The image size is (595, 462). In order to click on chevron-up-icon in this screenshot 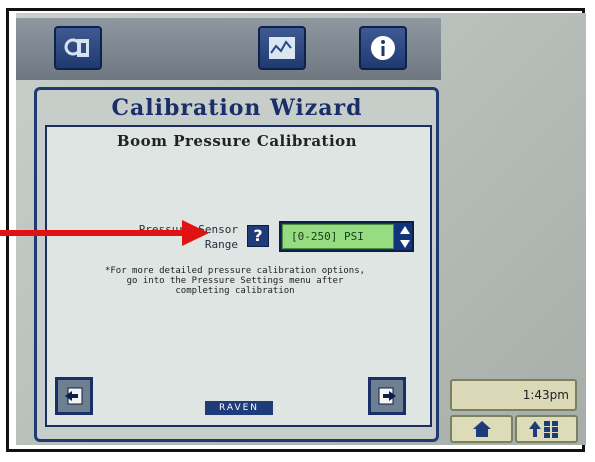, I will do `click(405, 230)`.